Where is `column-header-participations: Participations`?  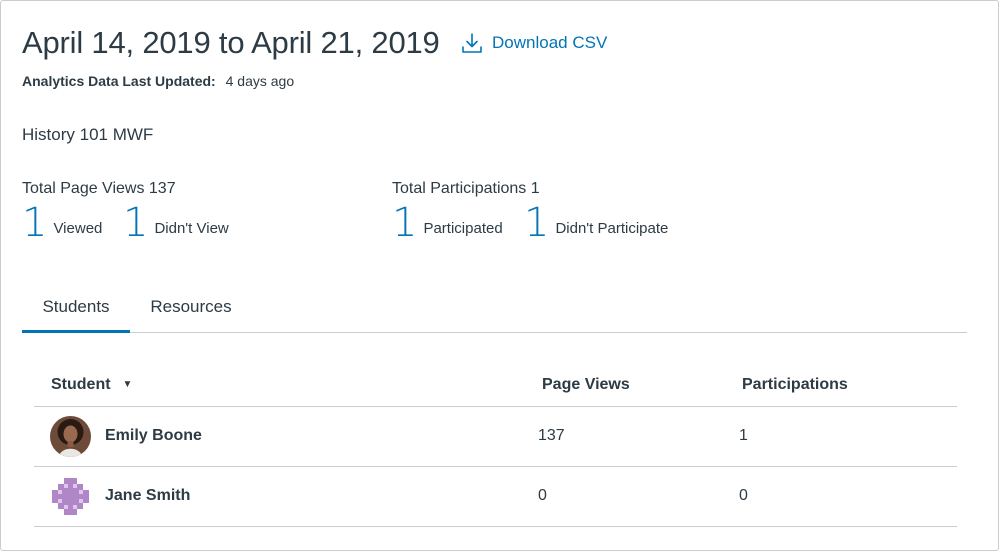 column-header-participations: Participations is located at coordinates (795, 385).